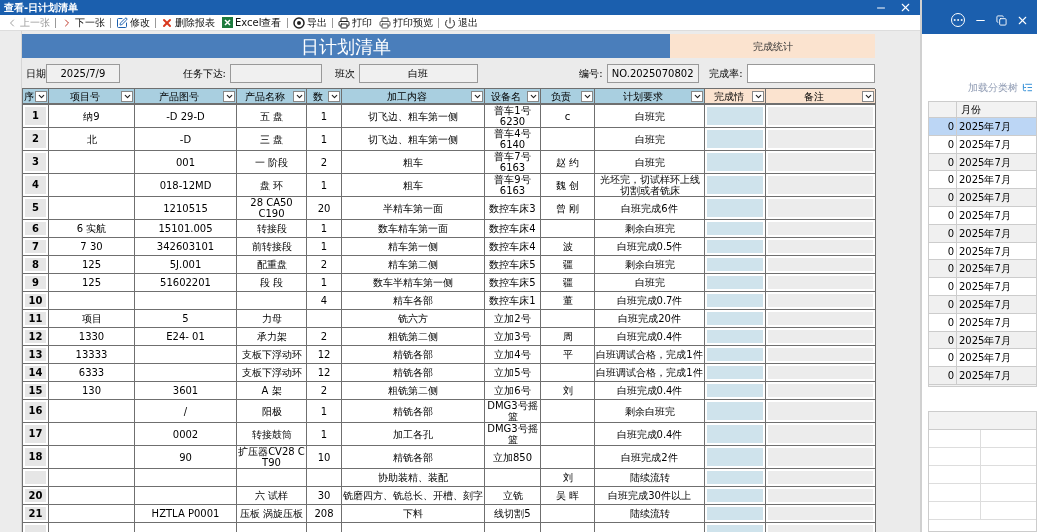  What do you see at coordinates (354, 22) in the screenshot?
I see `toolbar-button: 打印` at bounding box center [354, 22].